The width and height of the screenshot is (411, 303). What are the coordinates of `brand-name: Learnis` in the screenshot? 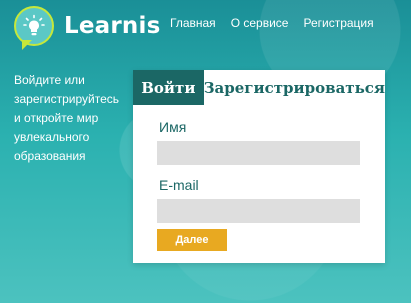 It's located at (112, 26).